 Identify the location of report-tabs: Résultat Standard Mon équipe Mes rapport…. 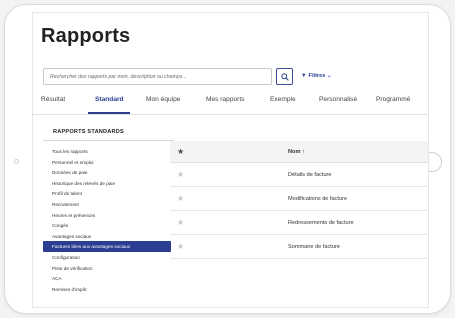
(230, 104).